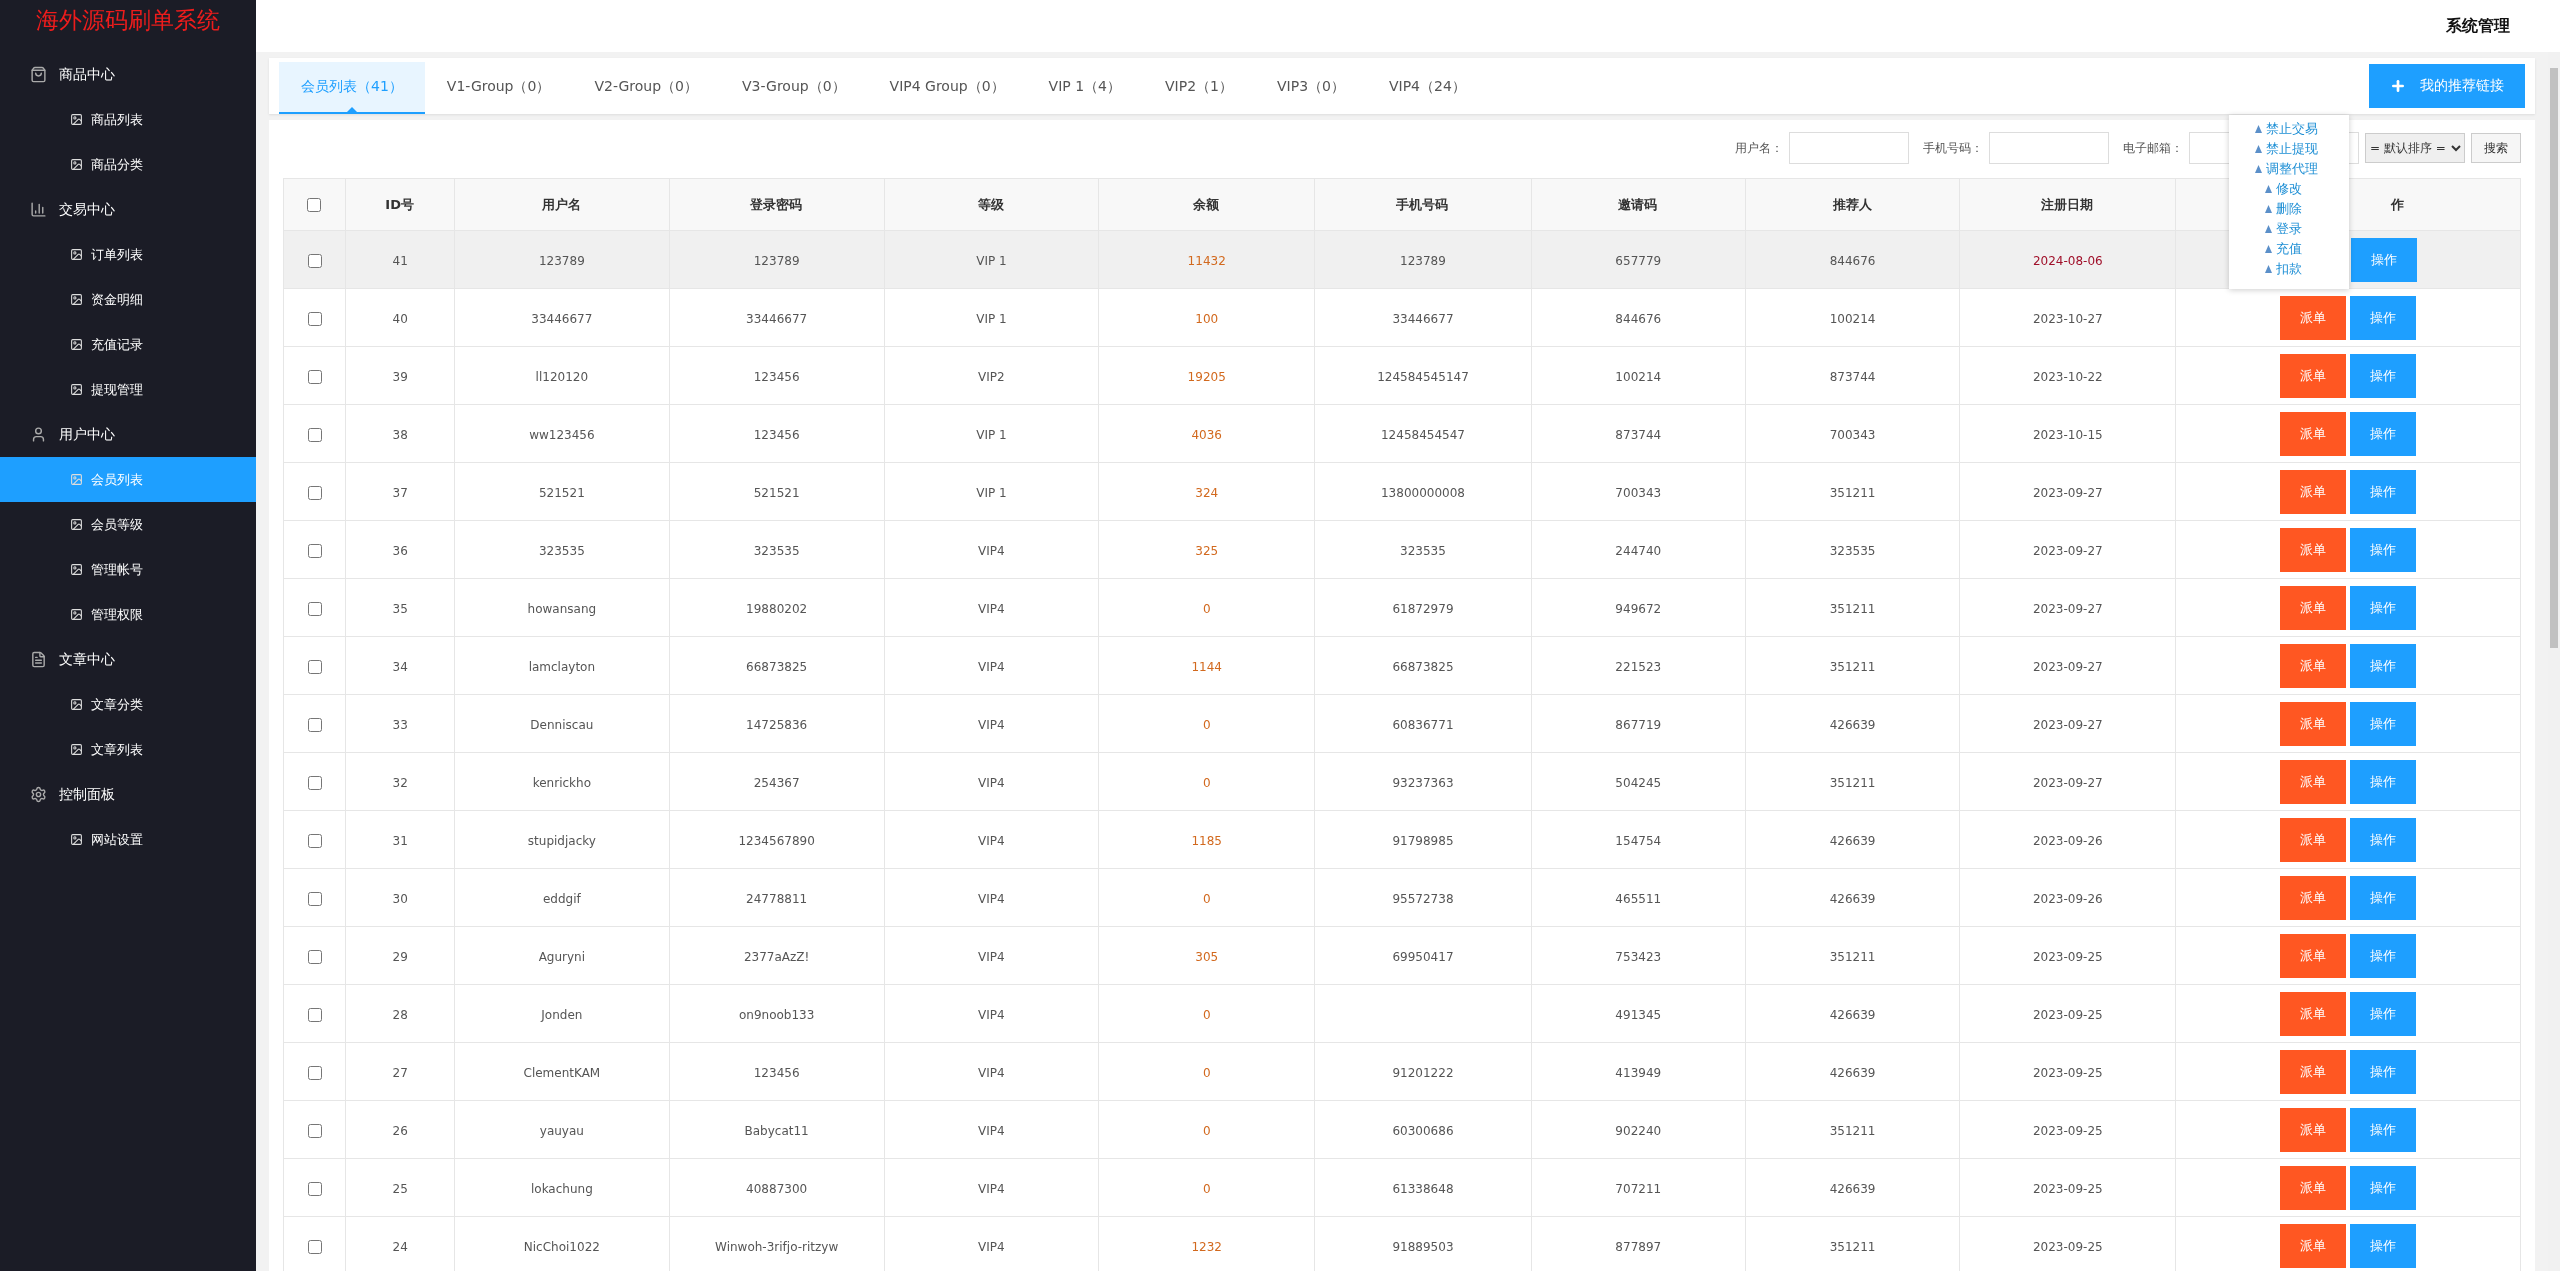  What do you see at coordinates (128, 254) in the screenshot?
I see `sidebar-item: 订单列表` at bounding box center [128, 254].